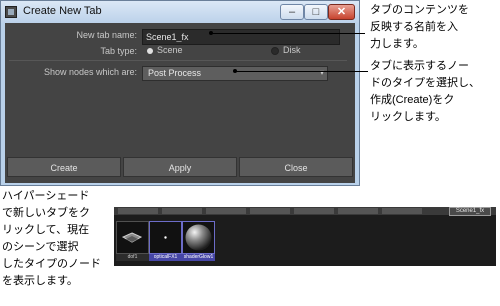 Image resolution: width=500 pixels, height=306 pixels. I want to click on shader-glow-sphere-icon, so click(198, 237).